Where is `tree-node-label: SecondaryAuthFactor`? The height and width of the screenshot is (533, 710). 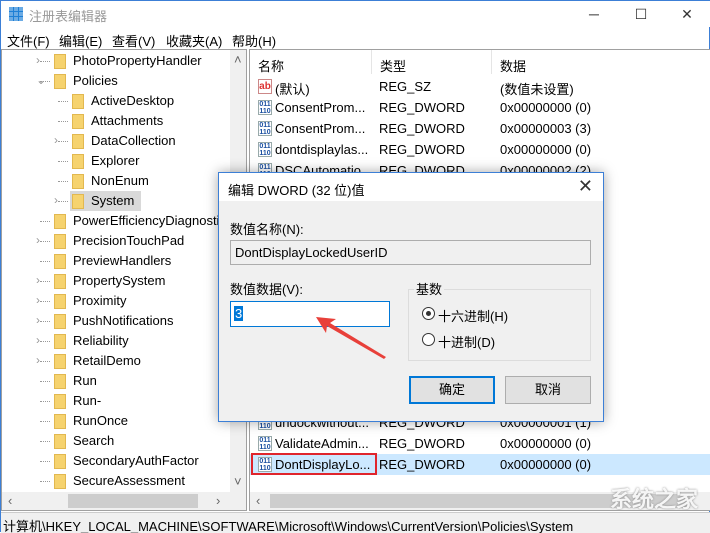 tree-node-label: SecondaryAuthFactor is located at coordinates (136, 460).